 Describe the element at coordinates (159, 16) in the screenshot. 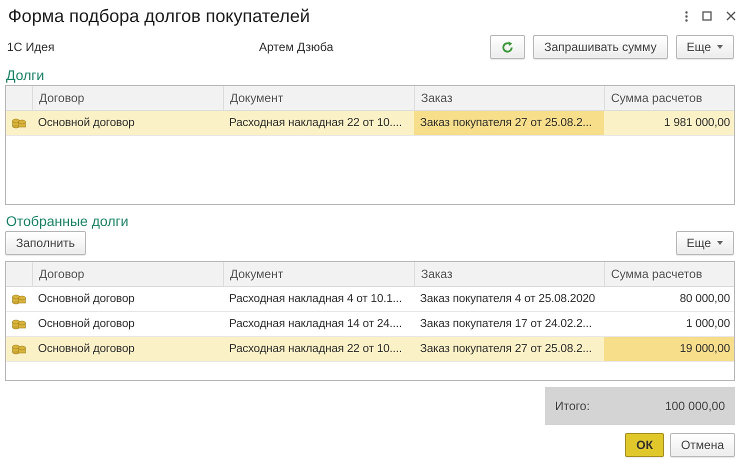

I see `window-title: Форма подбора долгов покупателей` at that location.